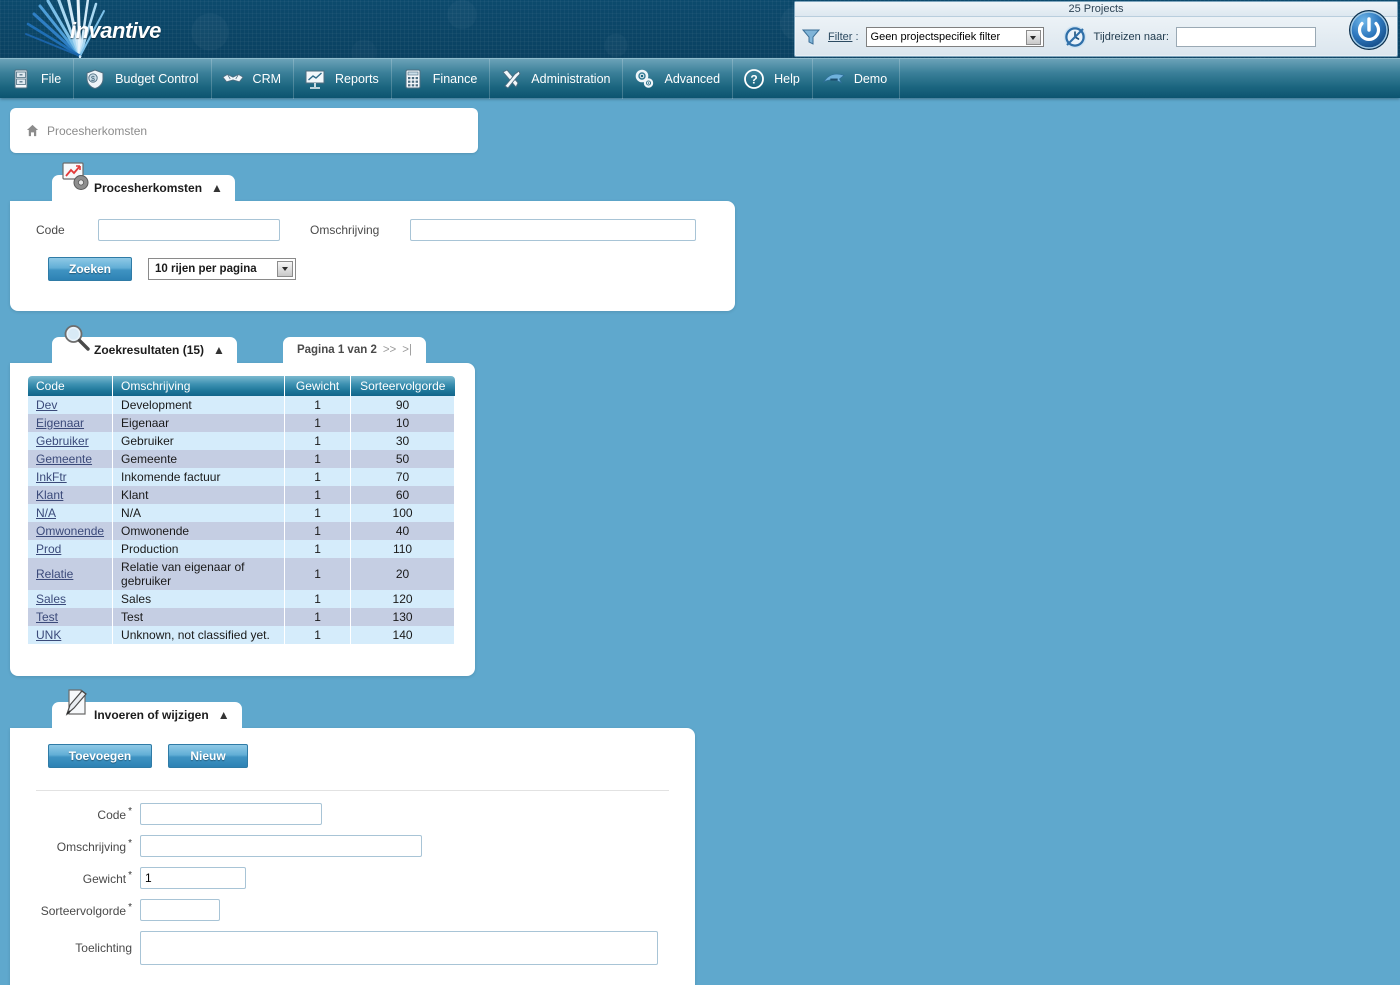  I want to click on omschrijving-search-input, so click(553, 230).